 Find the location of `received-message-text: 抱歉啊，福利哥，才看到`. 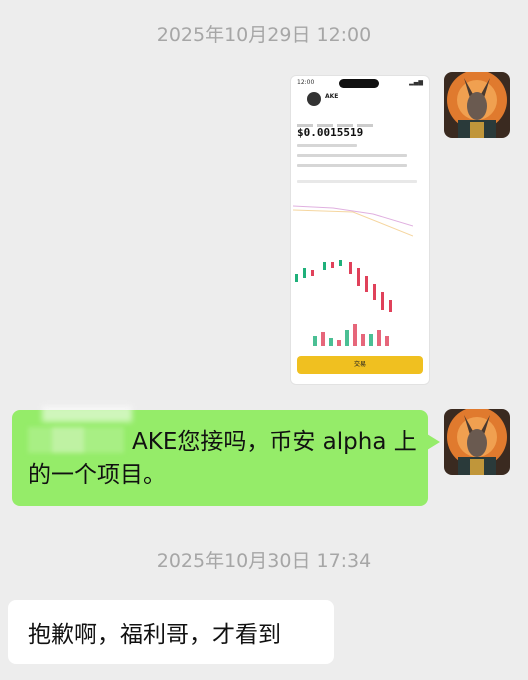

received-message-text: 抱歉啊，福利哥，才看到 is located at coordinates (154, 635).